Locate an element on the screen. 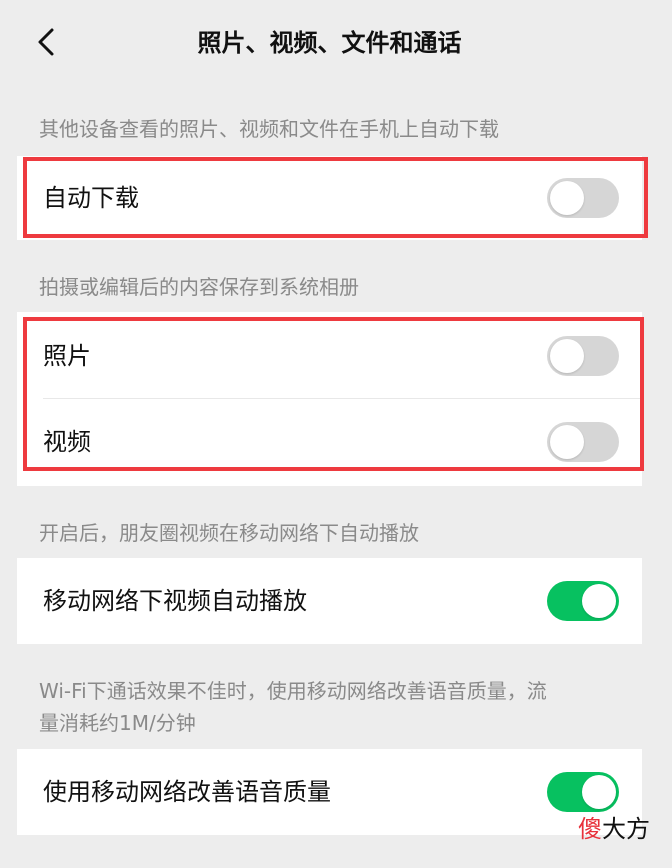 Image resolution: width=672 pixels, height=868 pixels. voice-quality-toggle is located at coordinates (583, 792).